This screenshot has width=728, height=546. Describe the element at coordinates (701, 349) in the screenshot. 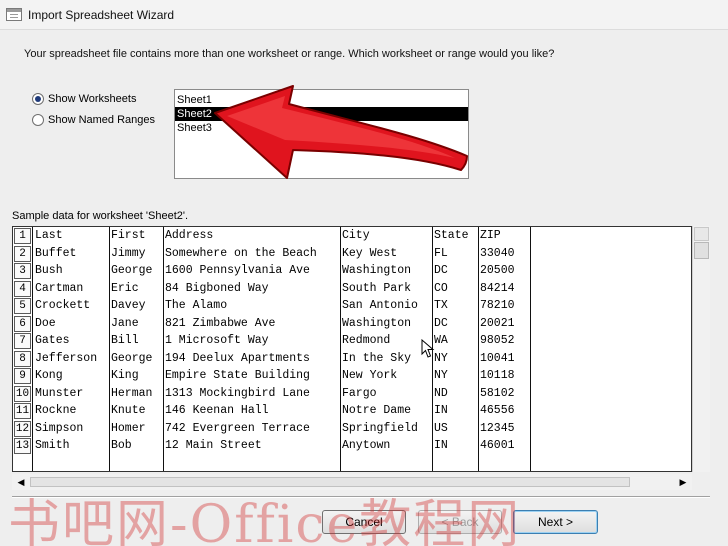

I see `vertical-scrollbar` at that location.